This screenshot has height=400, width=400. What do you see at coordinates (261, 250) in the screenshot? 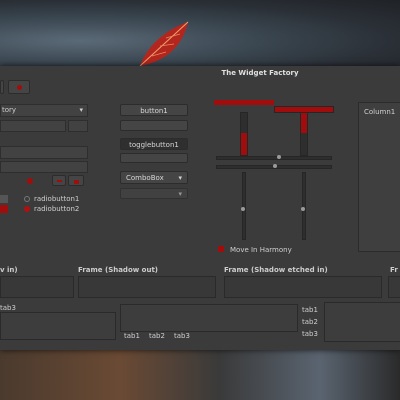
I see `harmony-label: Move In Harmony` at bounding box center [261, 250].